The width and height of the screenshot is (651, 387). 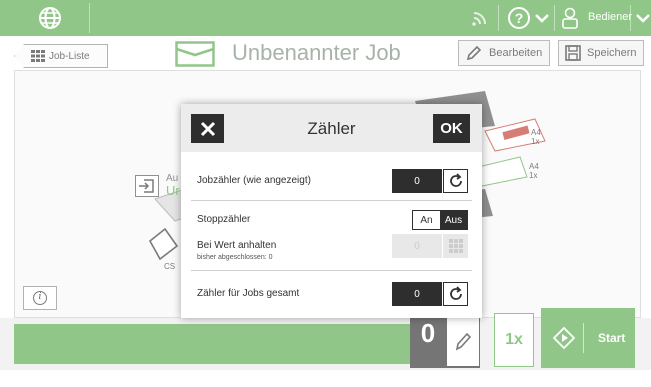 What do you see at coordinates (417, 181) in the screenshot?
I see `job-counter-value: 0` at bounding box center [417, 181].